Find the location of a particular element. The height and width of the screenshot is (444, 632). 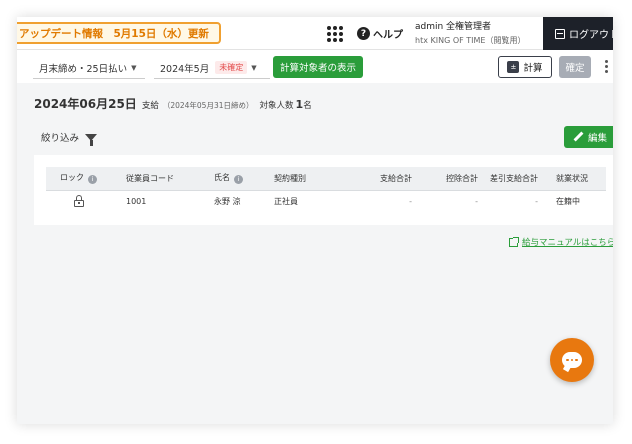

edit-label: 編集 is located at coordinates (598, 138).